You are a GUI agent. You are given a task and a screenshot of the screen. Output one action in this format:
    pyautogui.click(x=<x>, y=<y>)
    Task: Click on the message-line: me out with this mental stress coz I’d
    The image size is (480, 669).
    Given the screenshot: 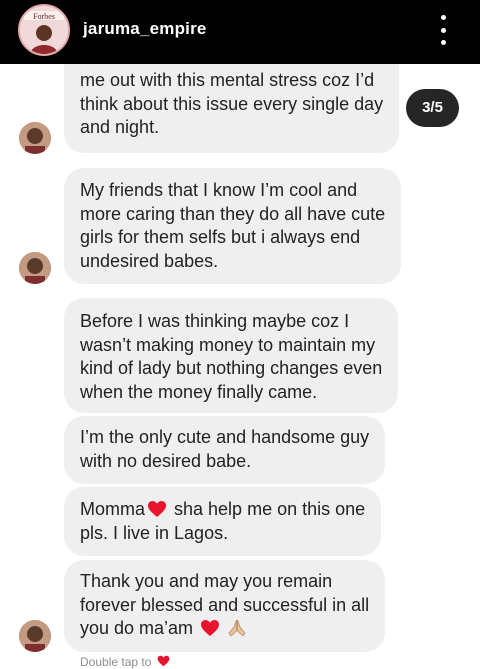 What is the action you would take?
    pyautogui.click(x=227, y=80)
    